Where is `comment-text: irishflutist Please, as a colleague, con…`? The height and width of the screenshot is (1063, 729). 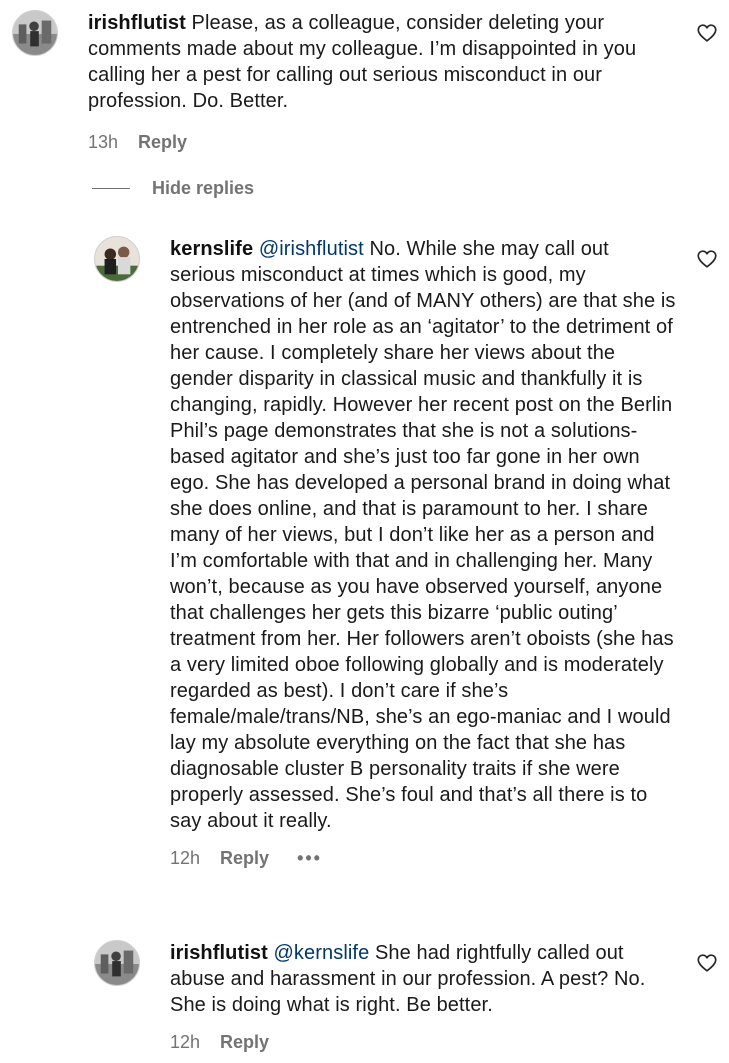
comment-text: irishflutist Please, as a colleague, con… is located at coordinates (380, 62).